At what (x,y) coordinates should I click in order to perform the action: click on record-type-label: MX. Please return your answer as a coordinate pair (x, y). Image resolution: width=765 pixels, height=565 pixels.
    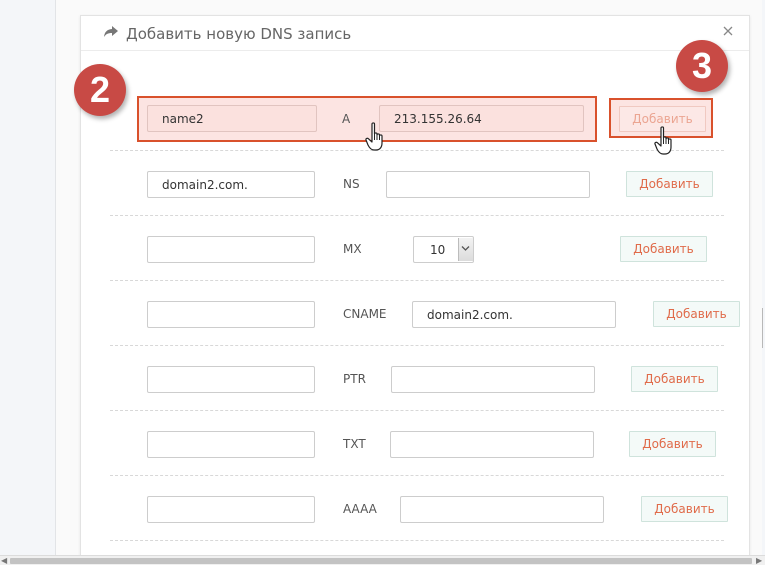
    Looking at the image, I should click on (352, 249).